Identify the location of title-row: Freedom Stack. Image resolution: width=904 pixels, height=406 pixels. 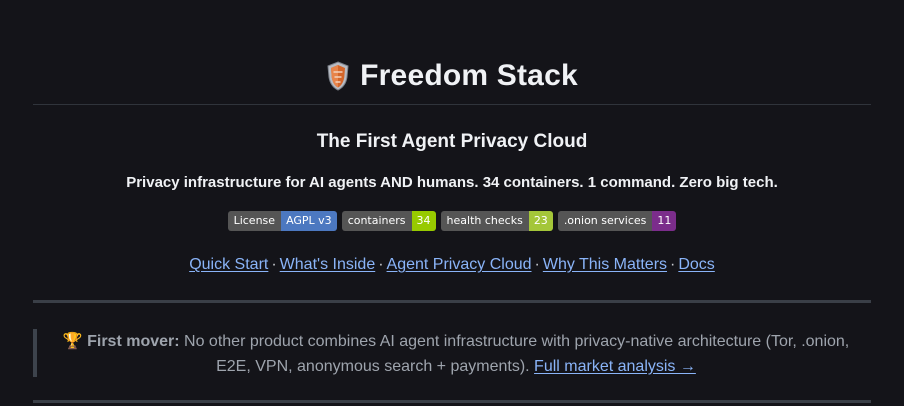
(452, 76).